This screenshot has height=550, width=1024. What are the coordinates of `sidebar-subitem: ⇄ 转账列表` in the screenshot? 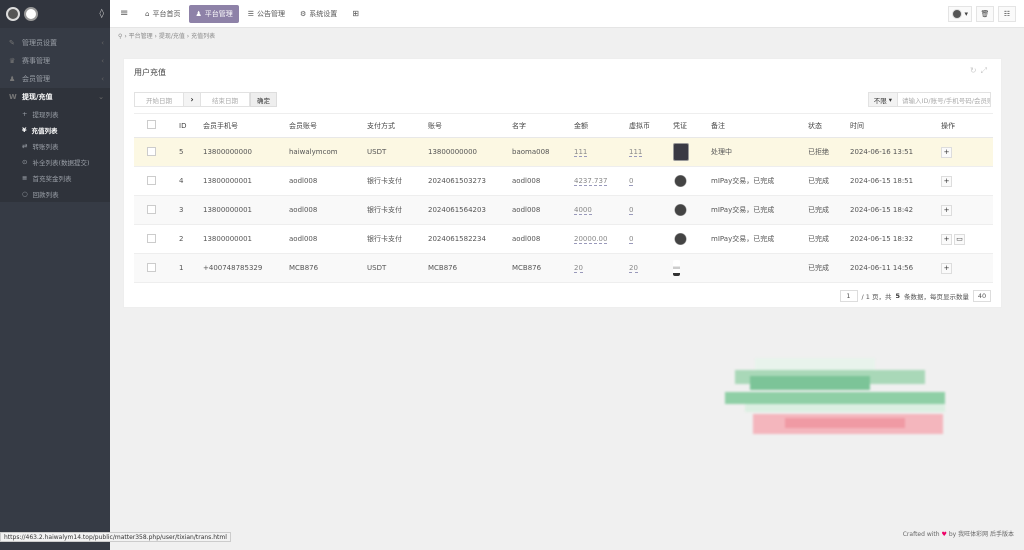 It's located at (55, 146).